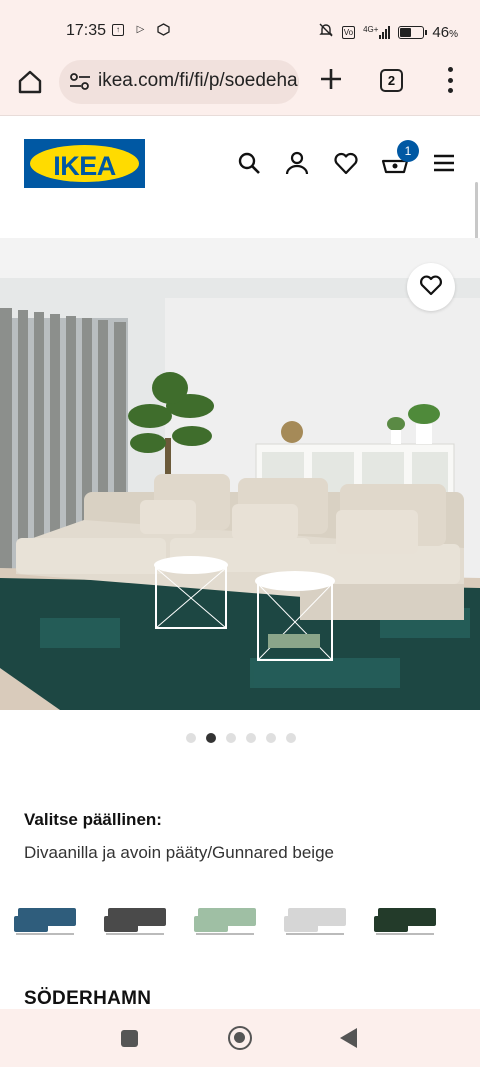 This screenshot has width=480, height=1067. I want to click on system-status: Vo 4G+ 46%, so click(388, 32).